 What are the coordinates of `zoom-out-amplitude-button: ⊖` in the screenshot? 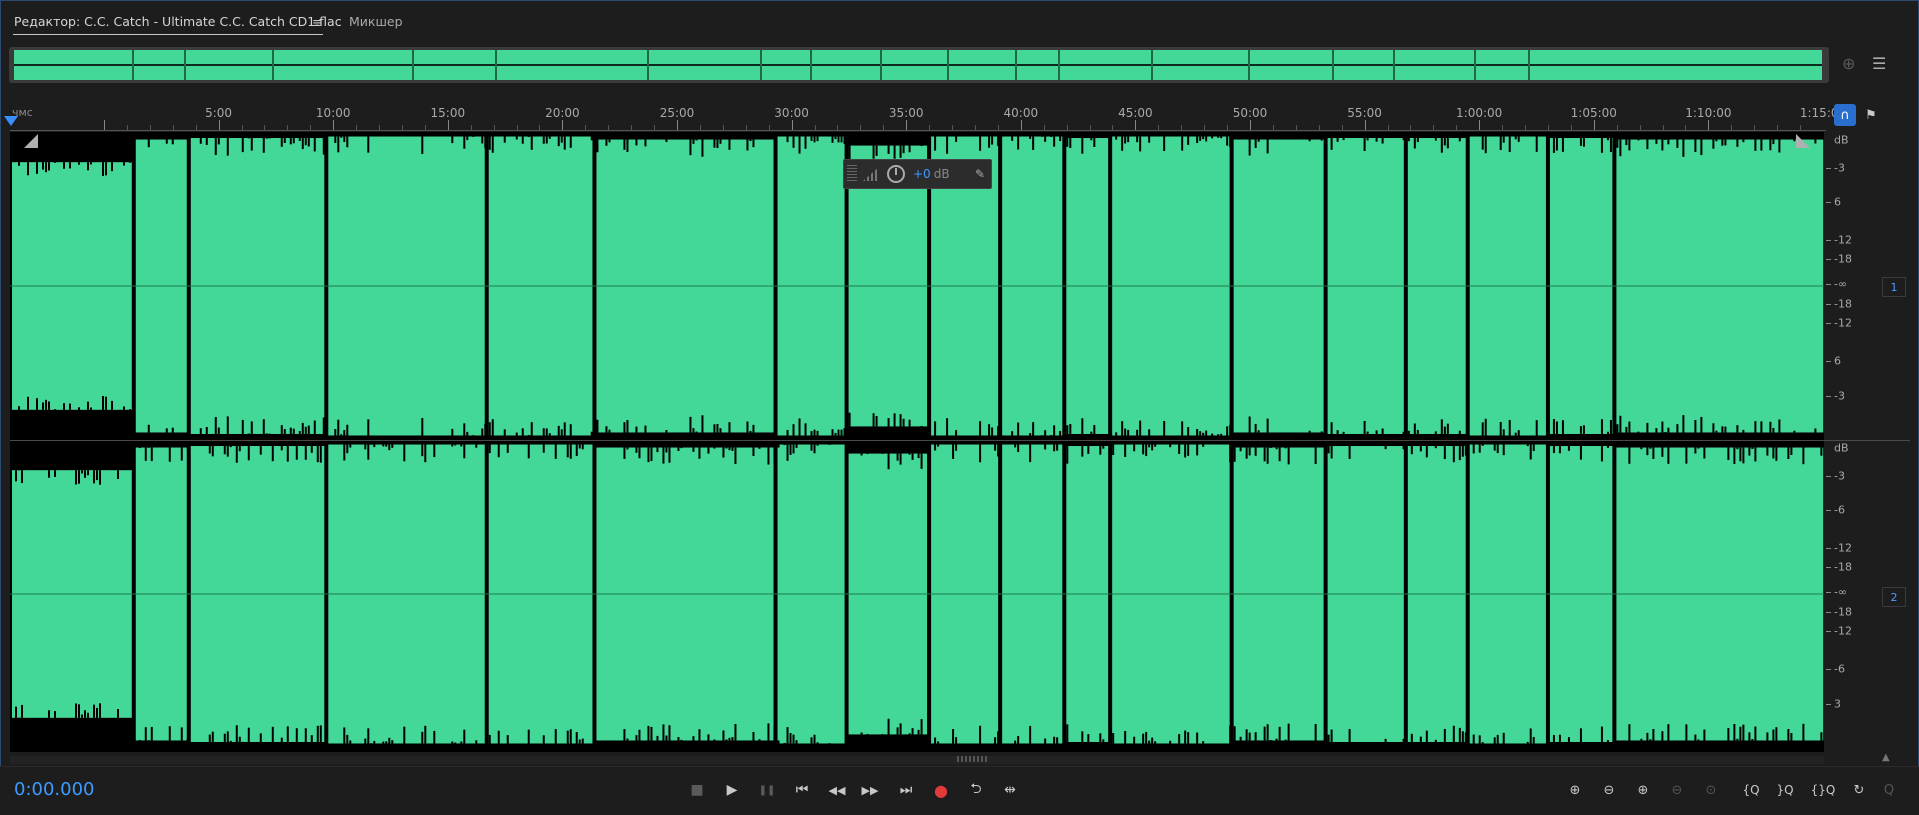 It's located at (1609, 790).